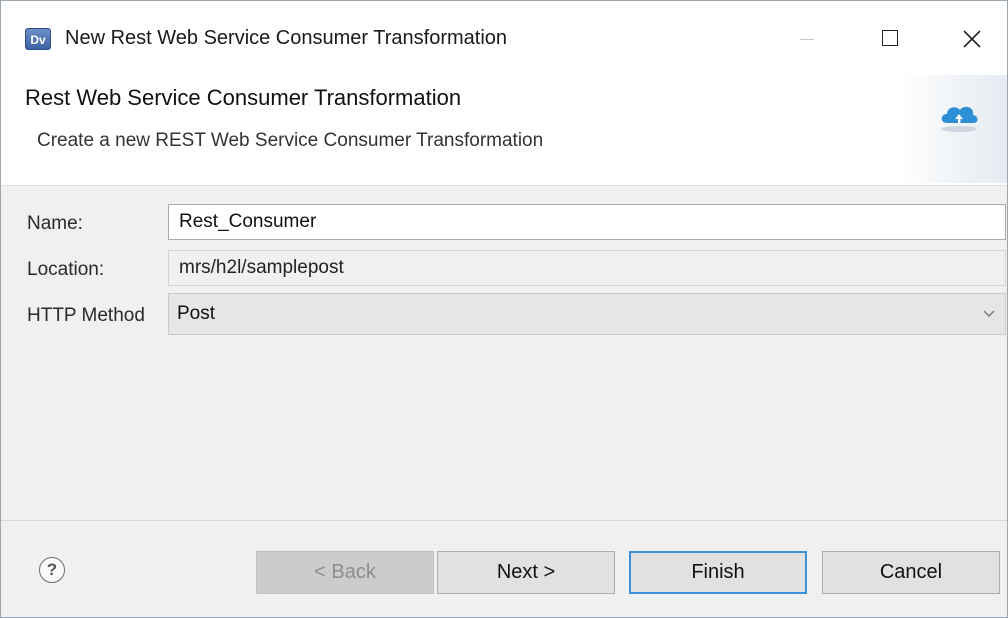 This screenshot has width=1008, height=618. I want to click on page-title: Rest Web Service Consumer Transformation, so click(243, 97).